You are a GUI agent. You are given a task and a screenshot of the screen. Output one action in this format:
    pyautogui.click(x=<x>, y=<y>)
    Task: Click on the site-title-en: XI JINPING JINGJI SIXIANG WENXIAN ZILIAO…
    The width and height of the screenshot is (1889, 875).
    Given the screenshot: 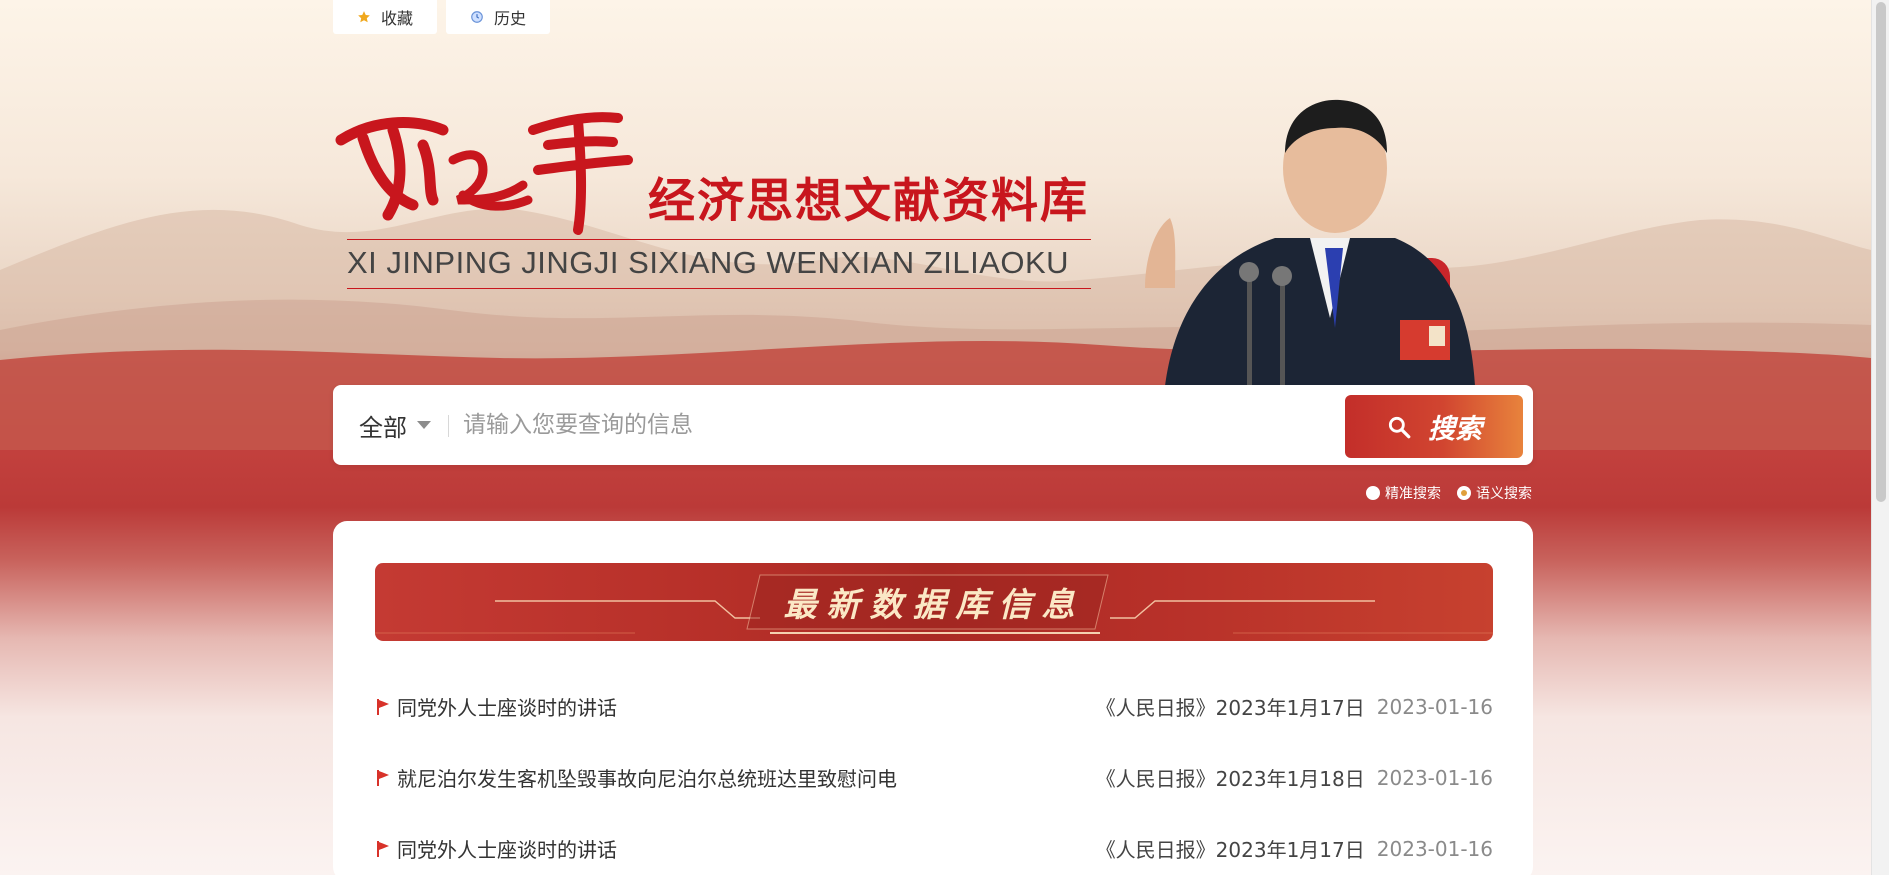 What is the action you would take?
    pyautogui.click(x=708, y=262)
    